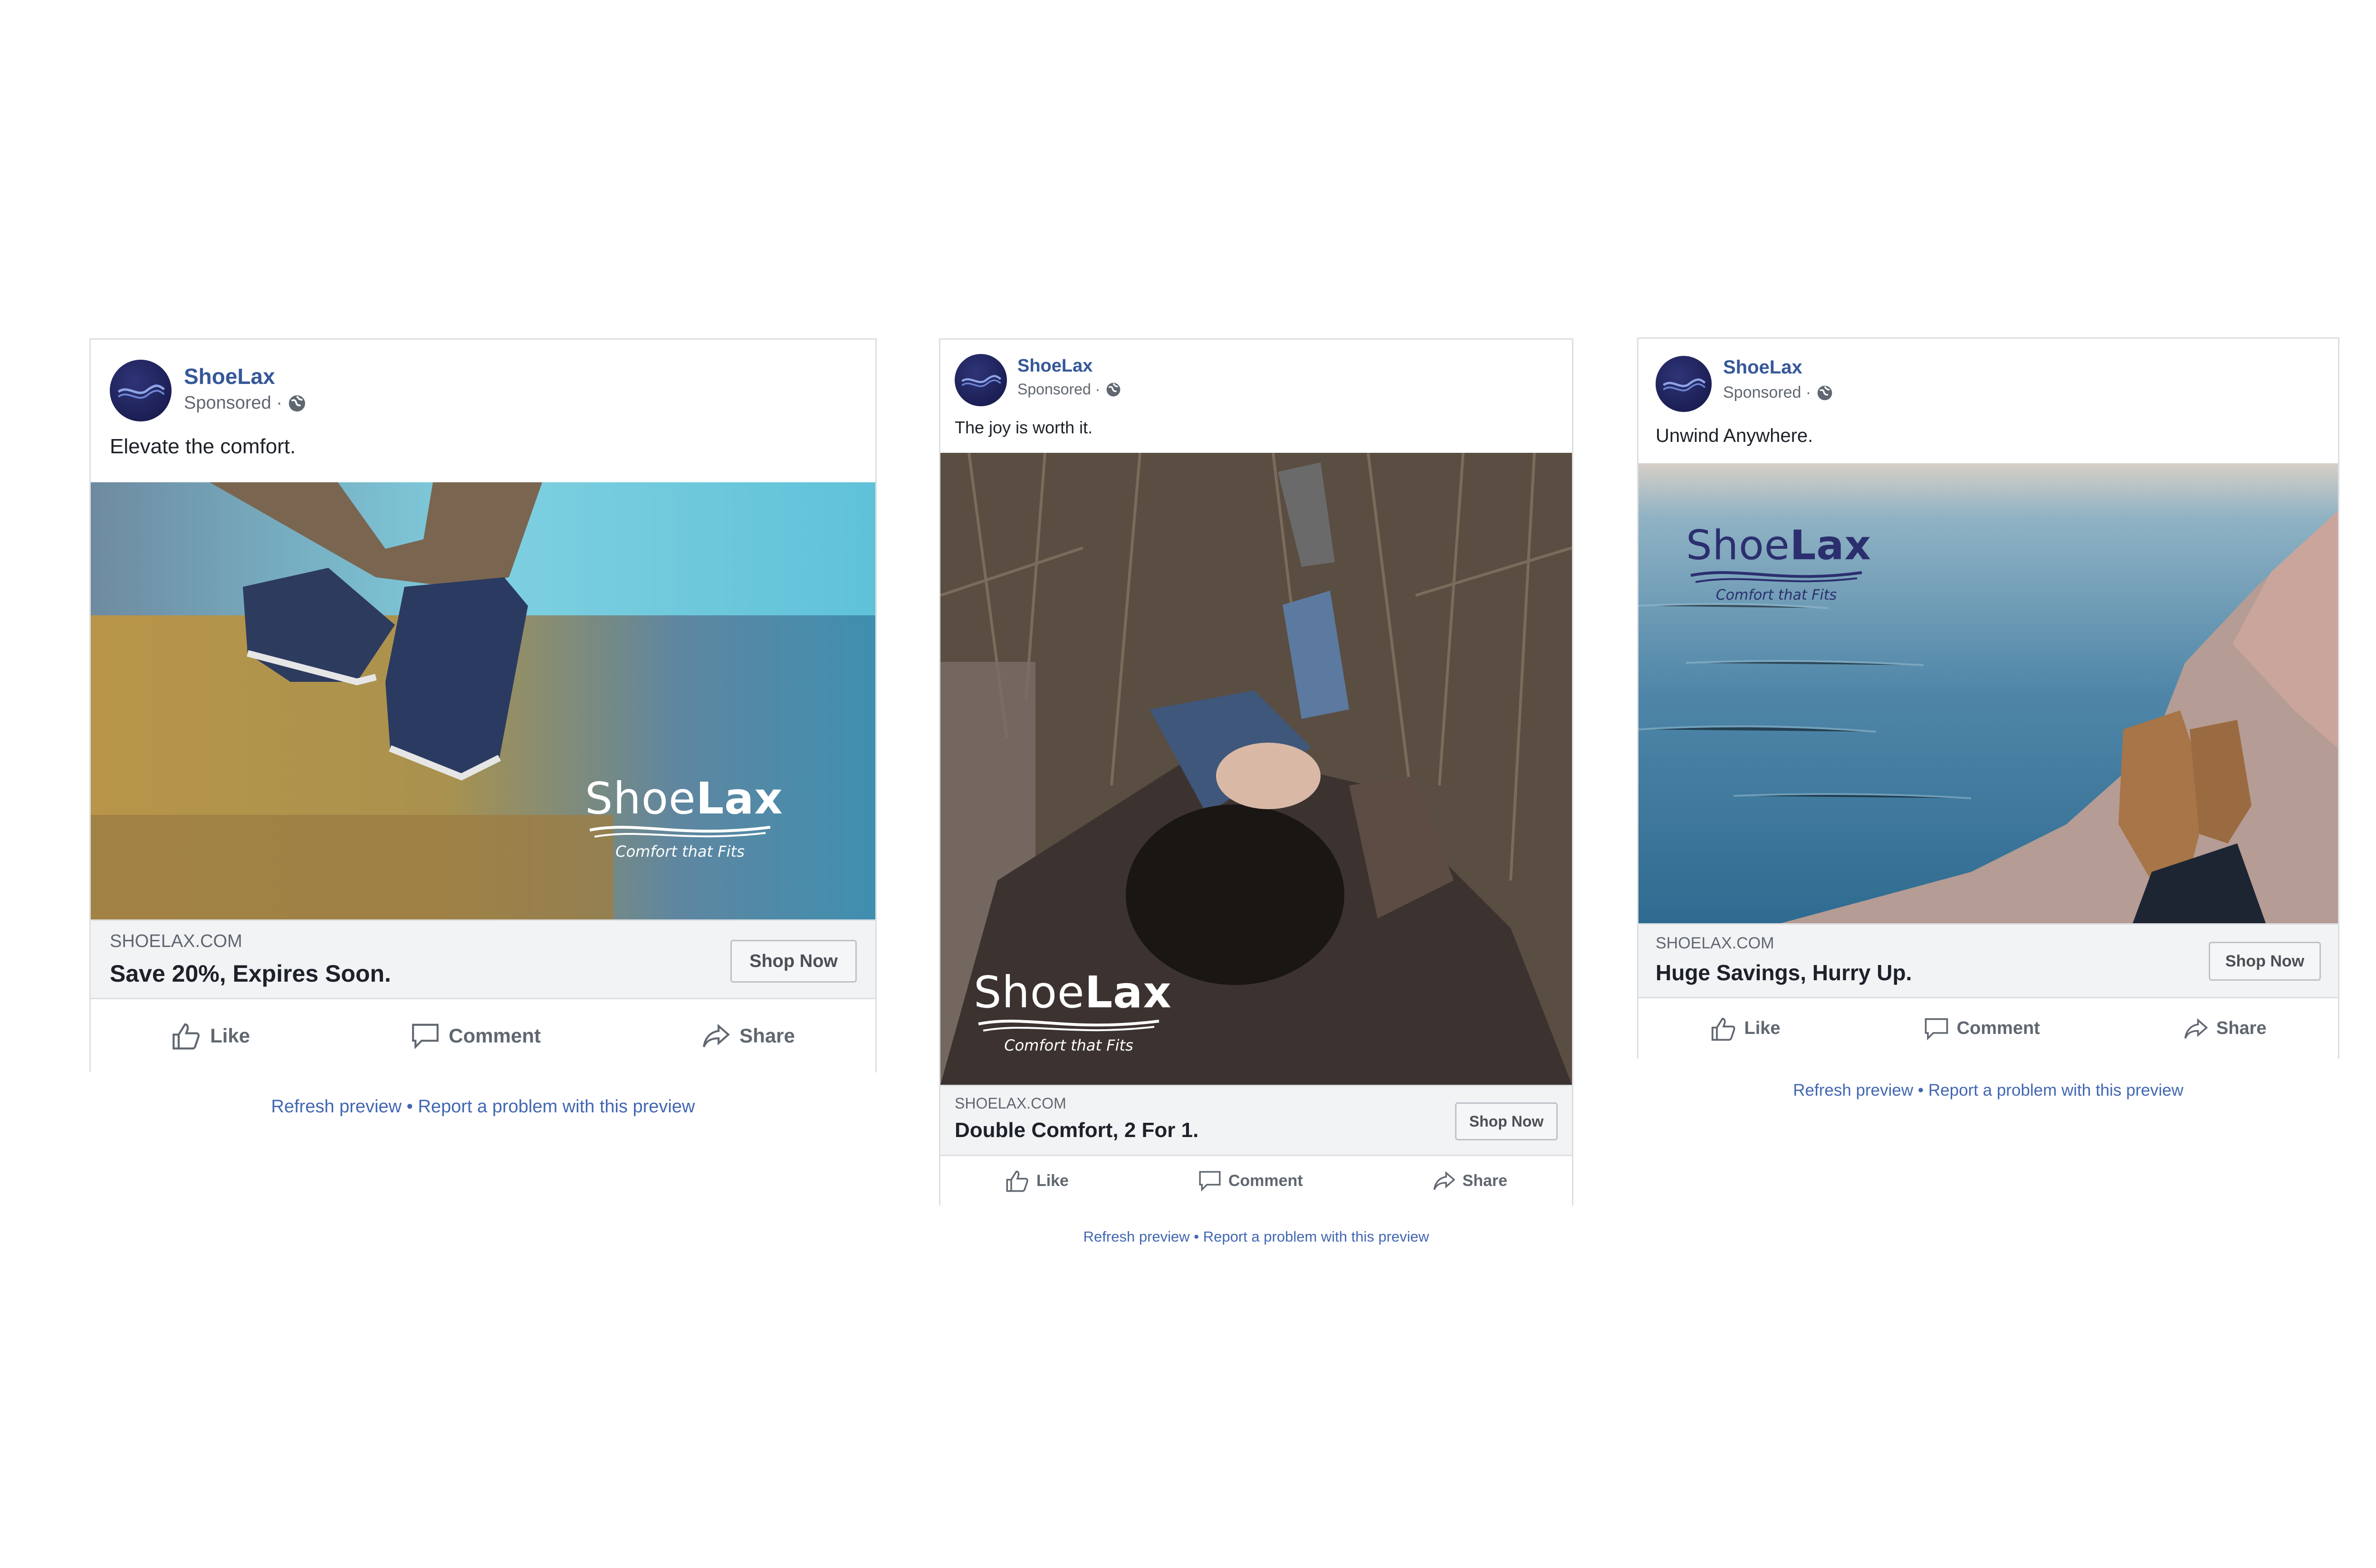 The height and width of the screenshot is (1568, 2376). What do you see at coordinates (1024, 428) in the screenshot?
I see `post-caption: The joy is worth it.` at bounding box center [1024, 428].